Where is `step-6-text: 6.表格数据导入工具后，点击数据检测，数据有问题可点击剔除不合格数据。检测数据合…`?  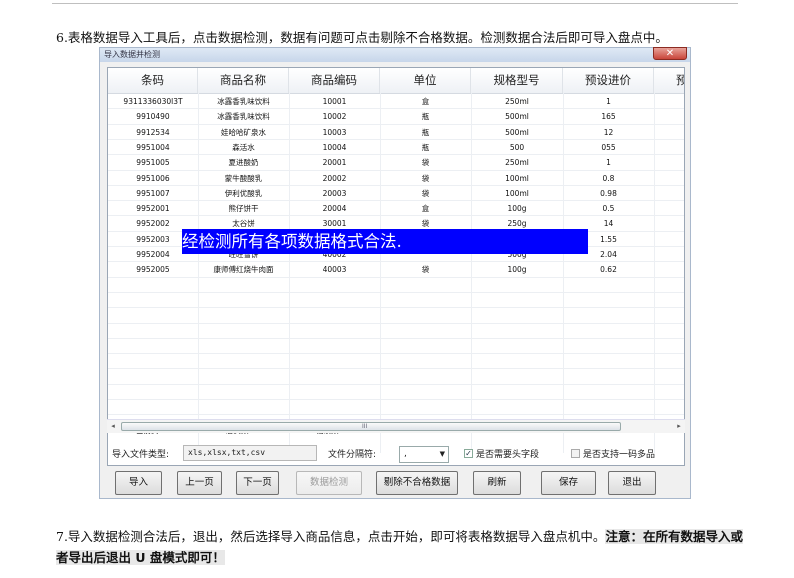 step-6-text: 6.表格数据导入工具后，点击数据检测，数据有问题可点击剔除不合格数据。检测数据合… is located at coordinates (362, 37).